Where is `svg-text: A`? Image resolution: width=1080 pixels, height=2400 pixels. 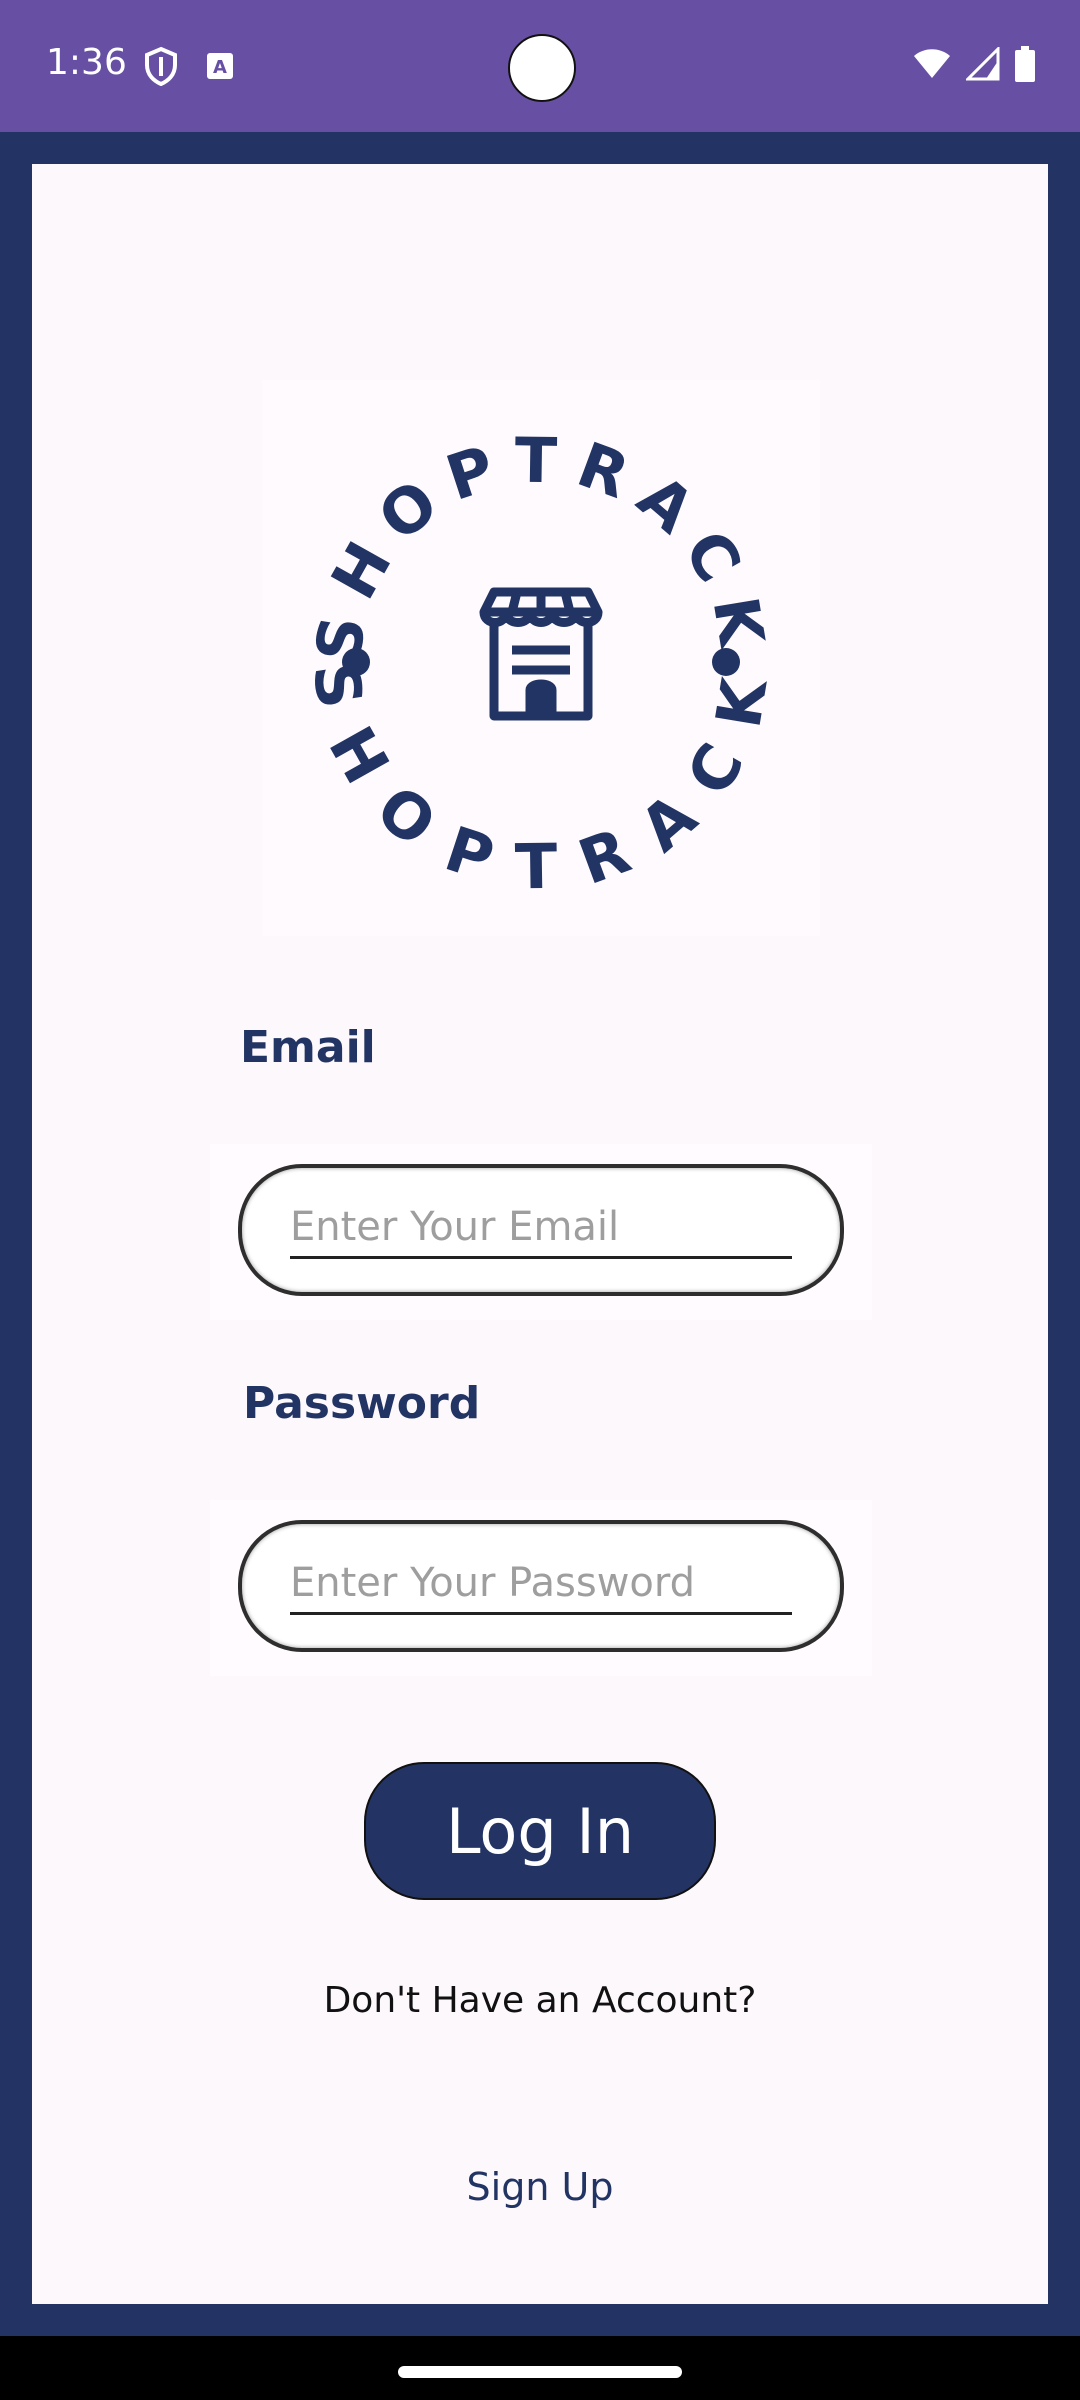
svg-text: A is located at coordinates (220, 67).